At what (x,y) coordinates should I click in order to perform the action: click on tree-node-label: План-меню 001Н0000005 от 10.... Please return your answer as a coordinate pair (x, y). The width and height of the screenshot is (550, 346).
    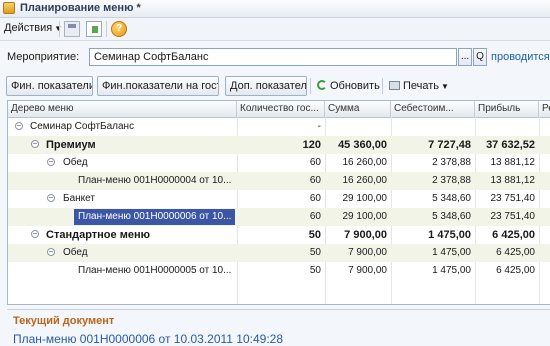
    Looking at the image, I should click on (155, 270).